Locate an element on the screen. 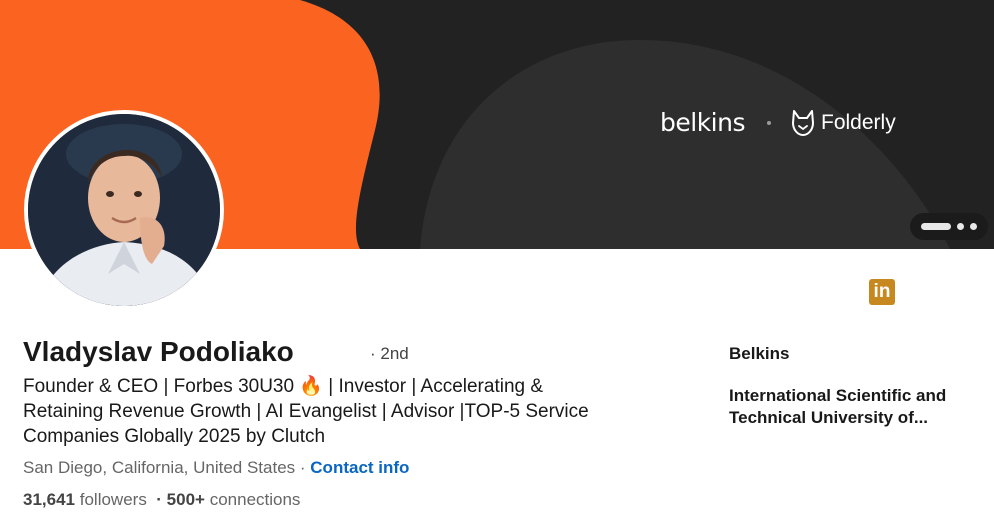 The width and height of the screenshot is (994, 514). contact-info-link: Contact info is located at coordinates (359, 467).